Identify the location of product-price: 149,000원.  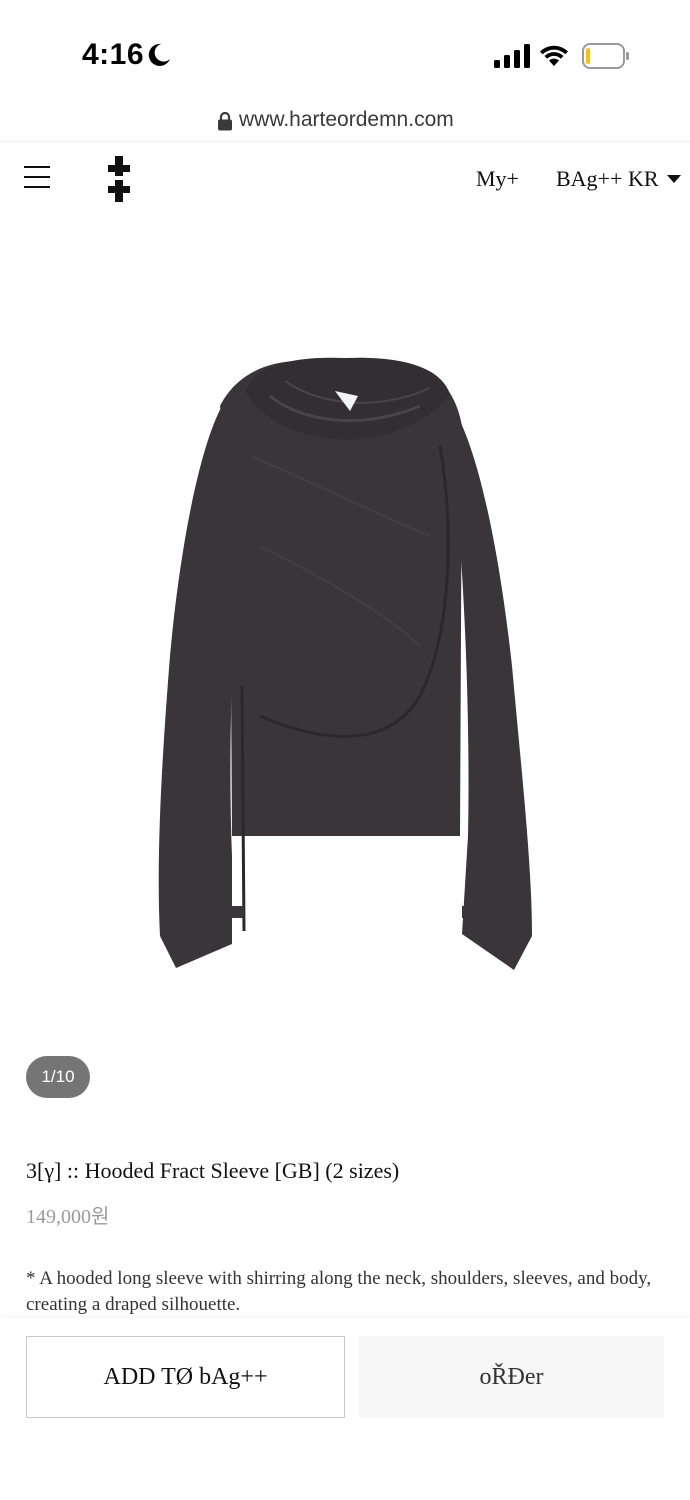
(68, 1217).